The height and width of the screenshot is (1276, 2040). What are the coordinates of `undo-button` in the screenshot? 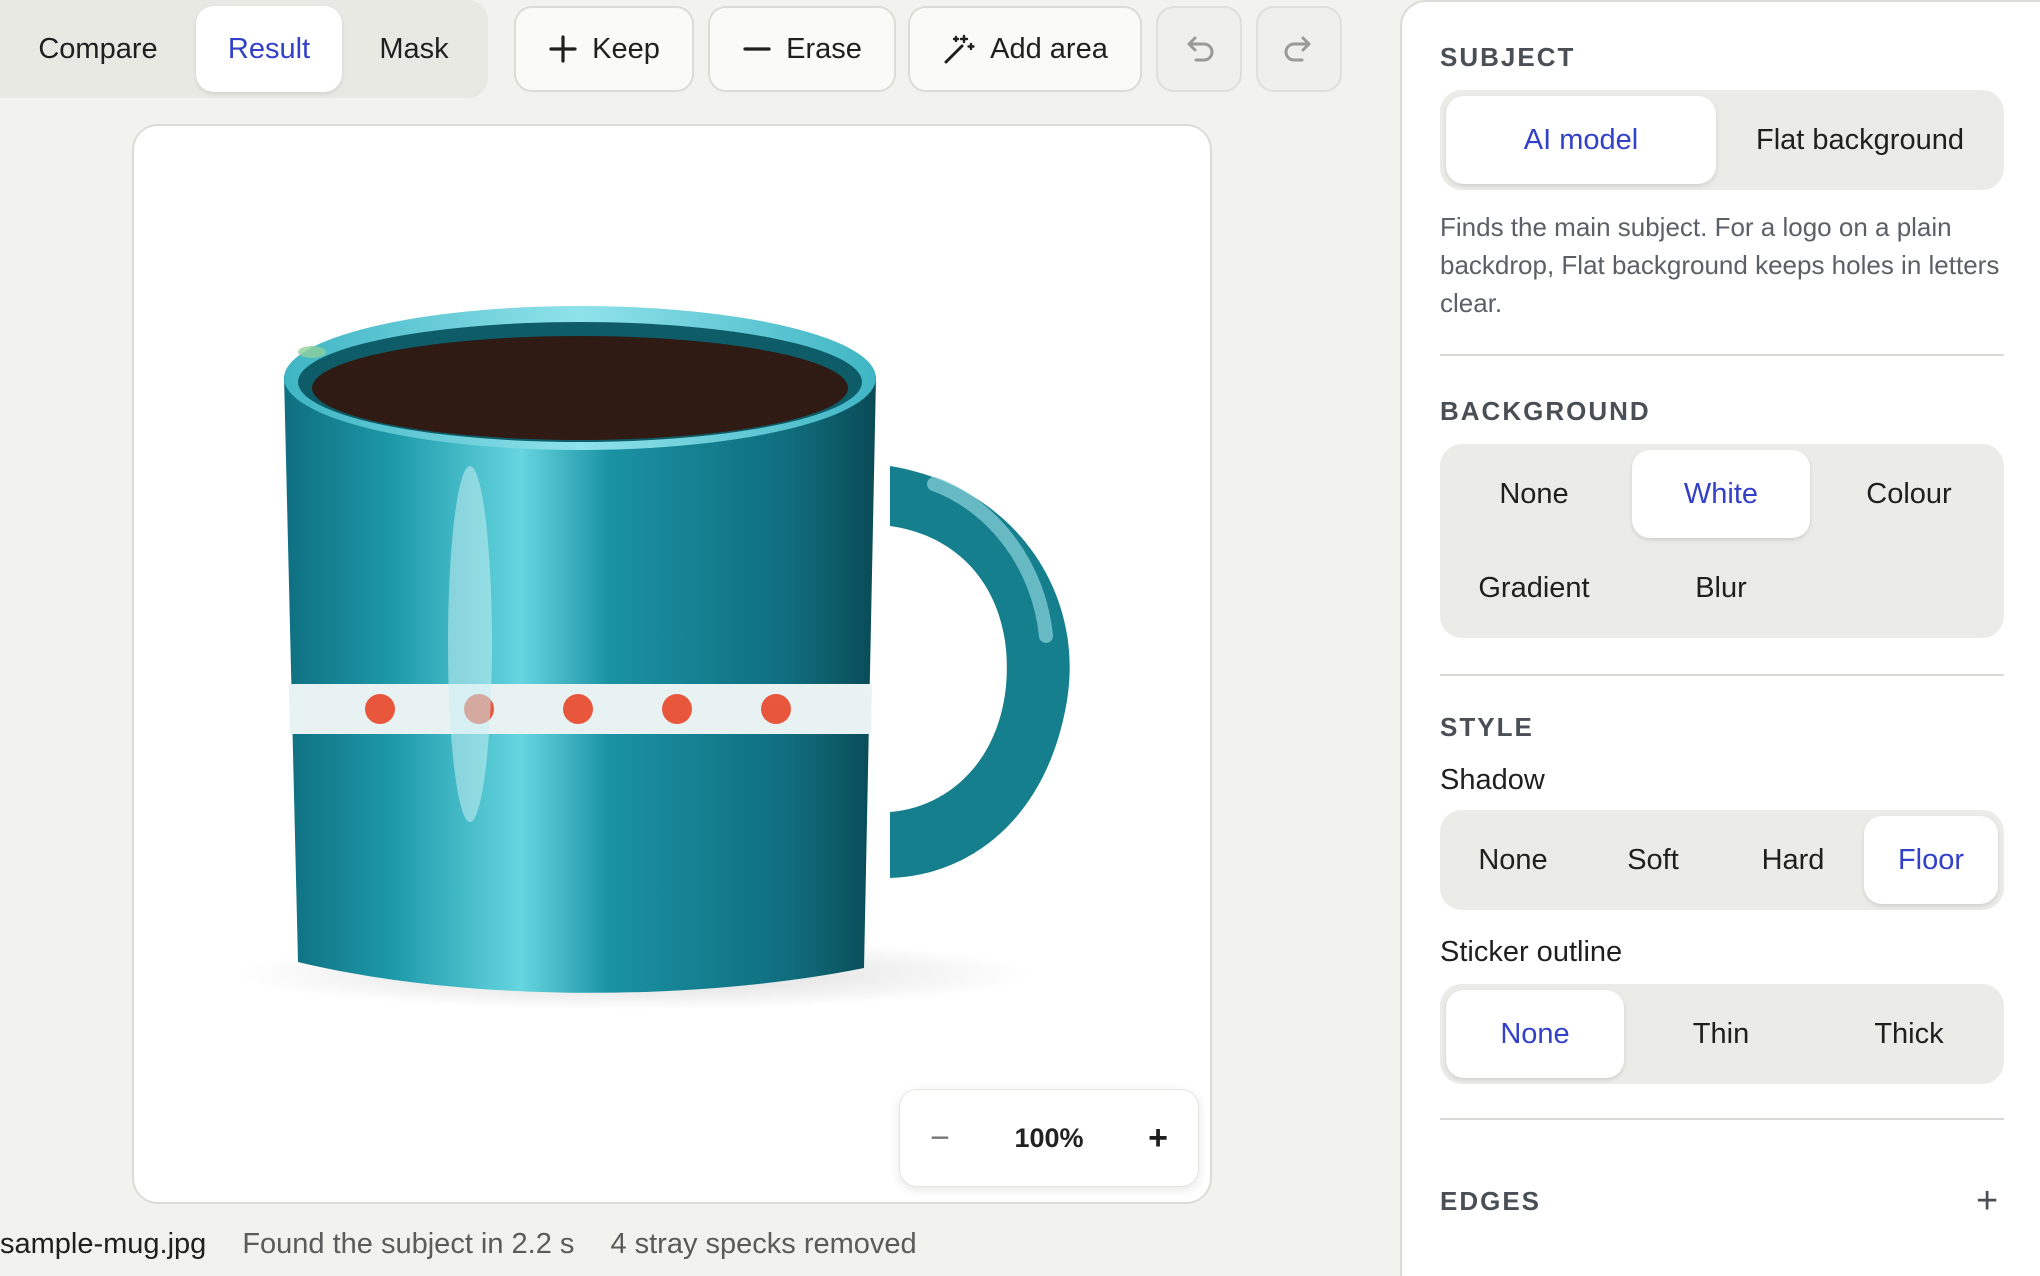 It's located at (1199, 49).